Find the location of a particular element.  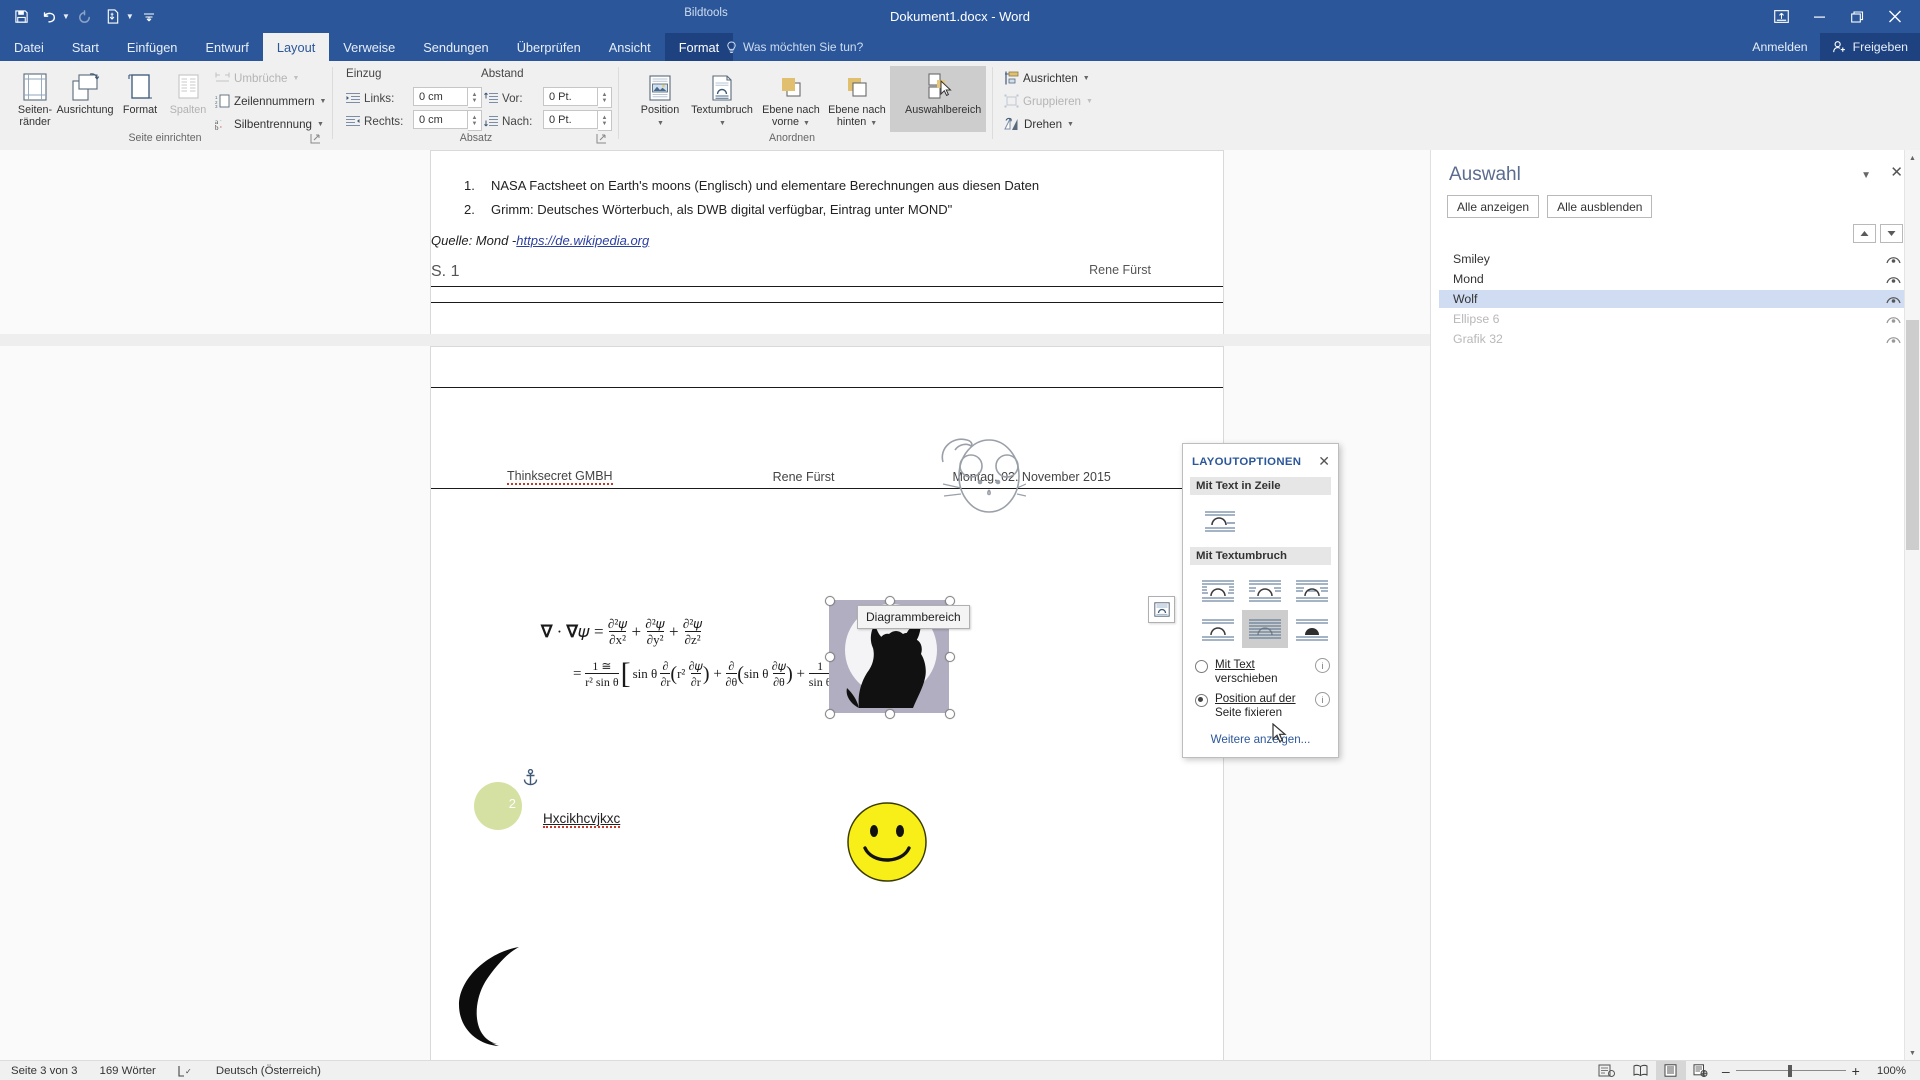

scroll-up-arrow: ▲ is located at coordinates (1912, 158).